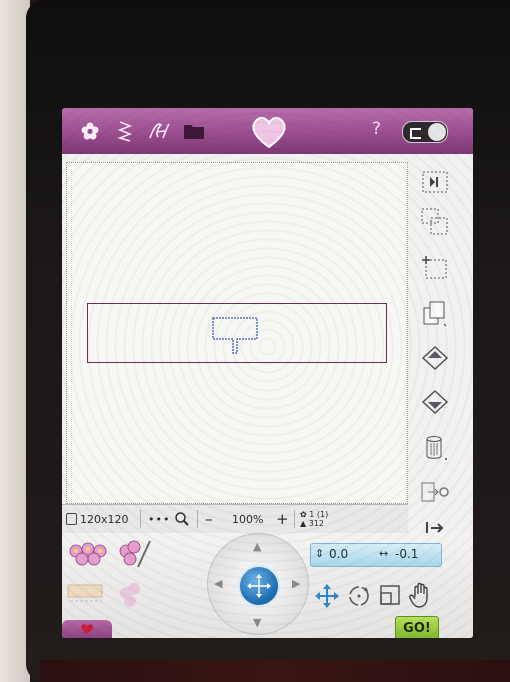  Describe the element at coordinates (437, 132) in the screenshot. I see `toggle-knob` at that location.